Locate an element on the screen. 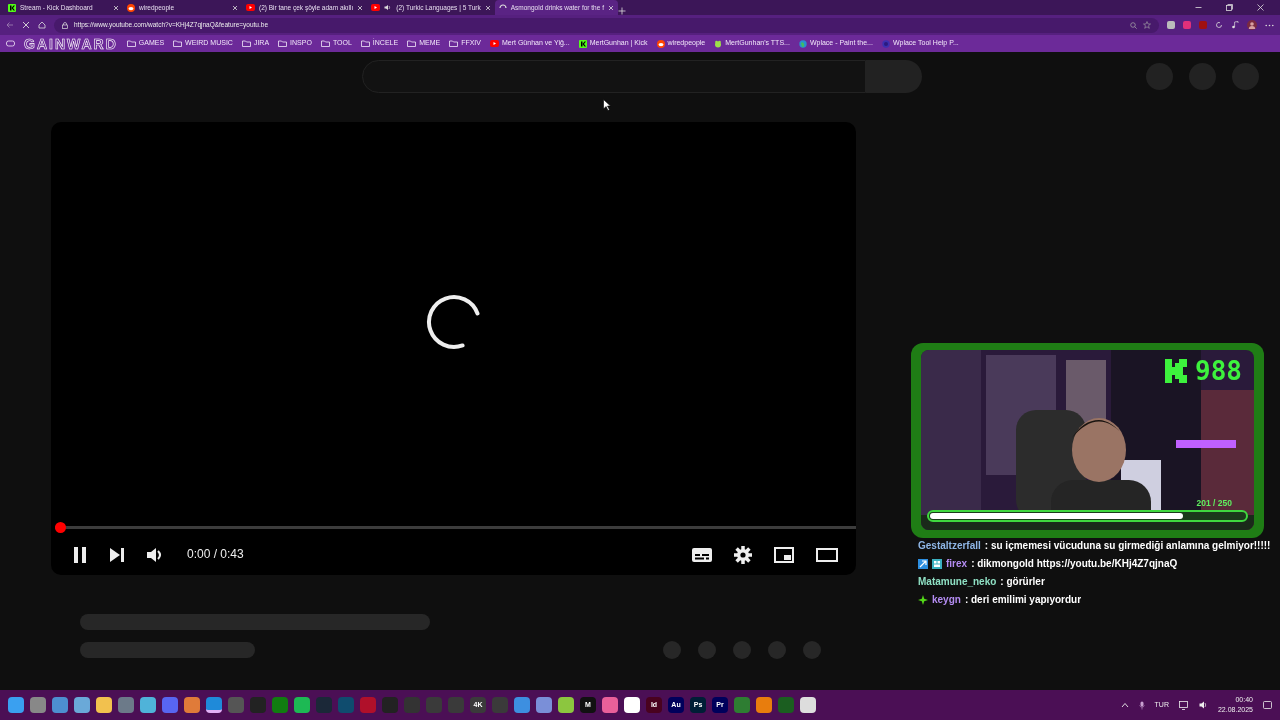  subtitles-icon is located at coordinates (702, 554).